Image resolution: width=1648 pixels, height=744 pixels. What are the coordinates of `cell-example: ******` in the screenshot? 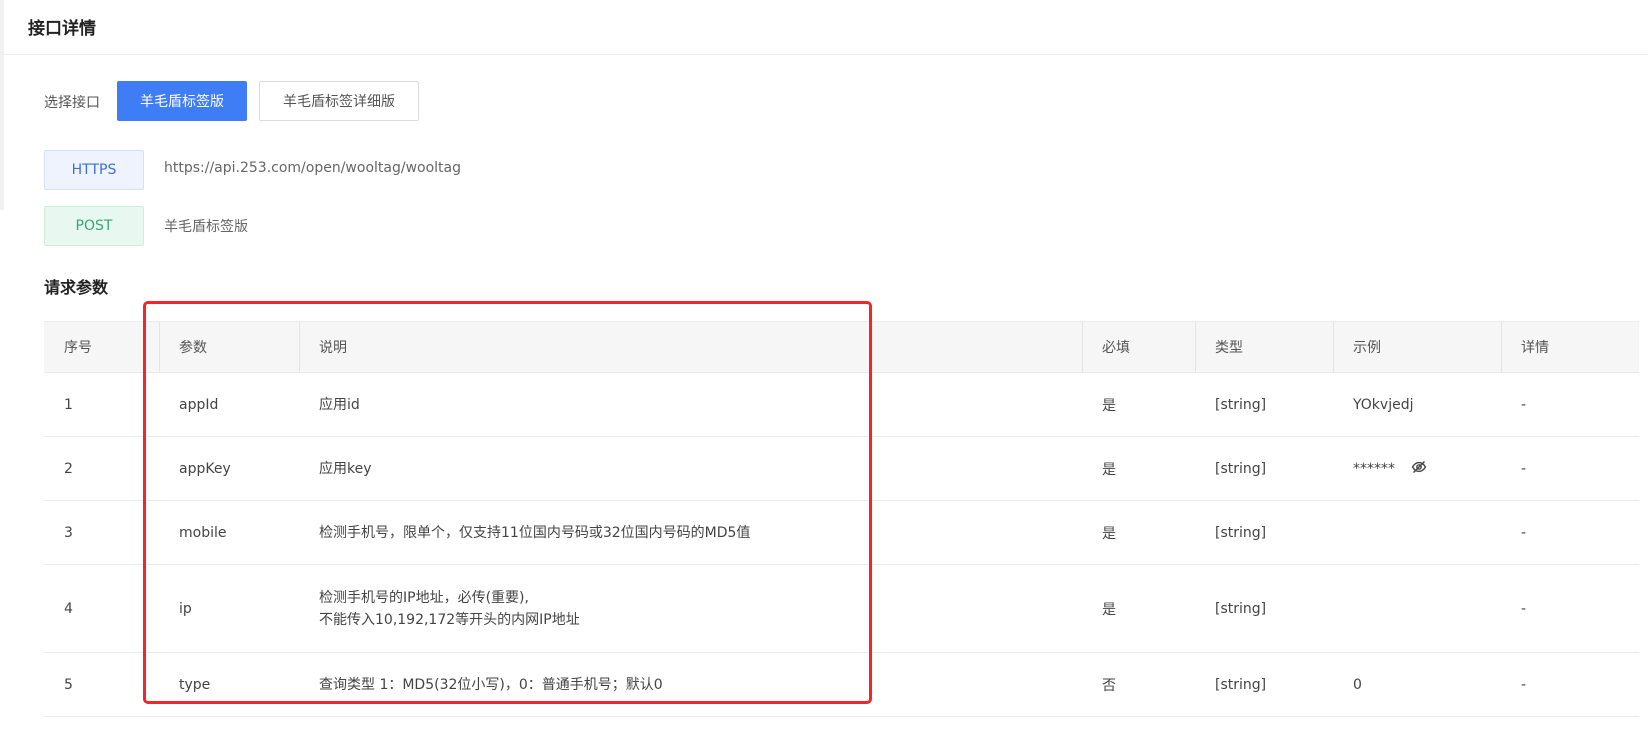 It's located at (1417, 468).